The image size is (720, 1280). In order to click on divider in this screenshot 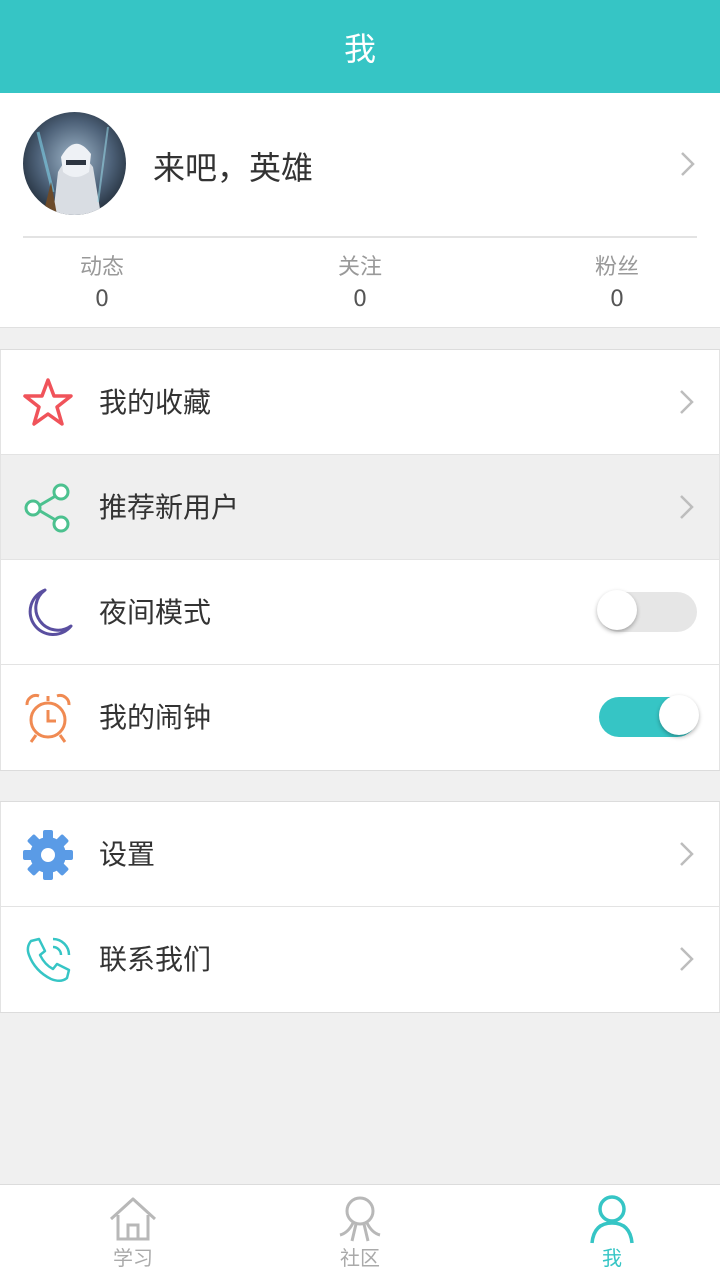, I will do `click(360, 237)`.